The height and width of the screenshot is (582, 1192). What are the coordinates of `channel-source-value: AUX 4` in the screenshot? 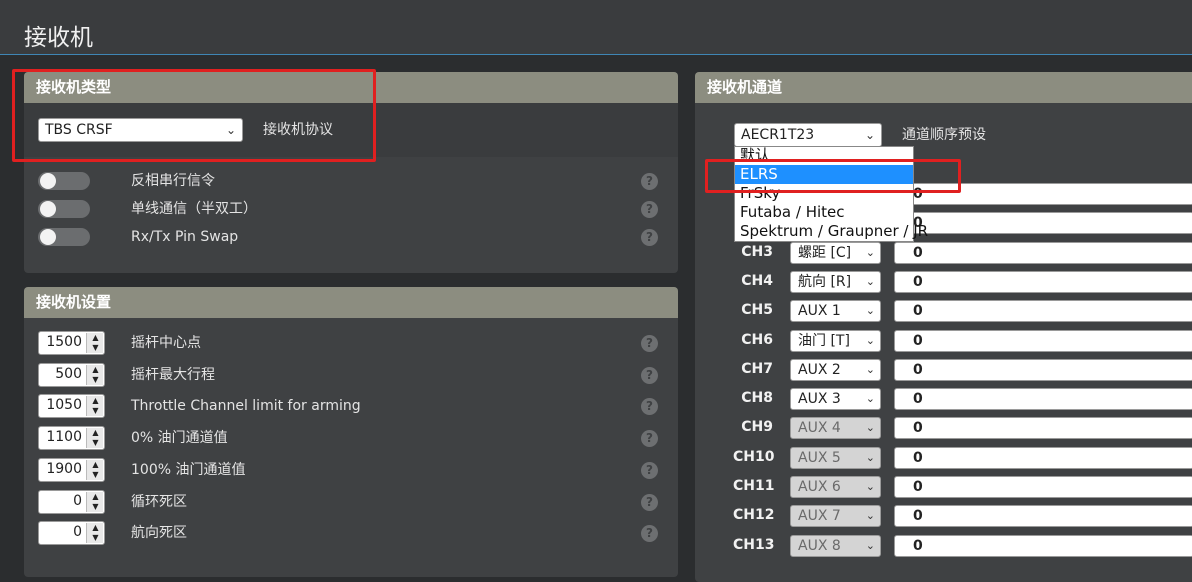 It's located at (819, 428).